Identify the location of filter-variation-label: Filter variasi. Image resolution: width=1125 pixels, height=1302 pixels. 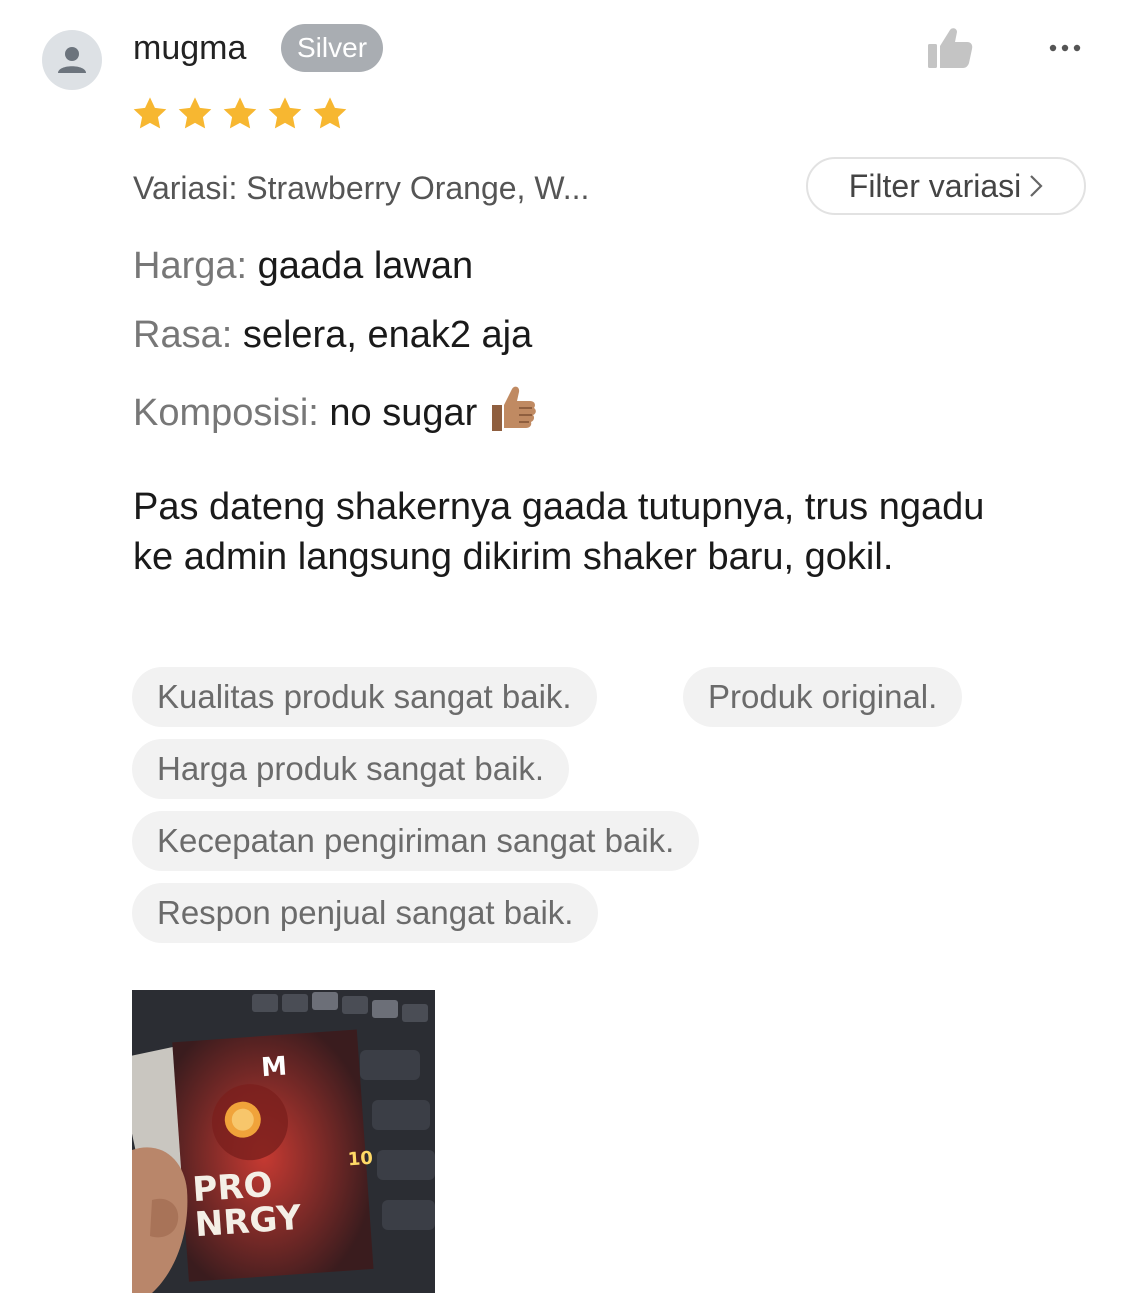
(935, 185).